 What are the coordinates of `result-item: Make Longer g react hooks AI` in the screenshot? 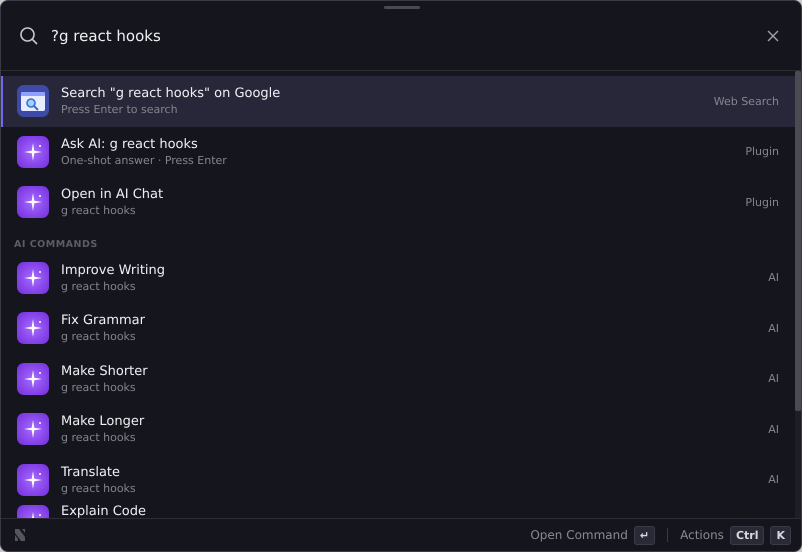 It's located at (398, 429).